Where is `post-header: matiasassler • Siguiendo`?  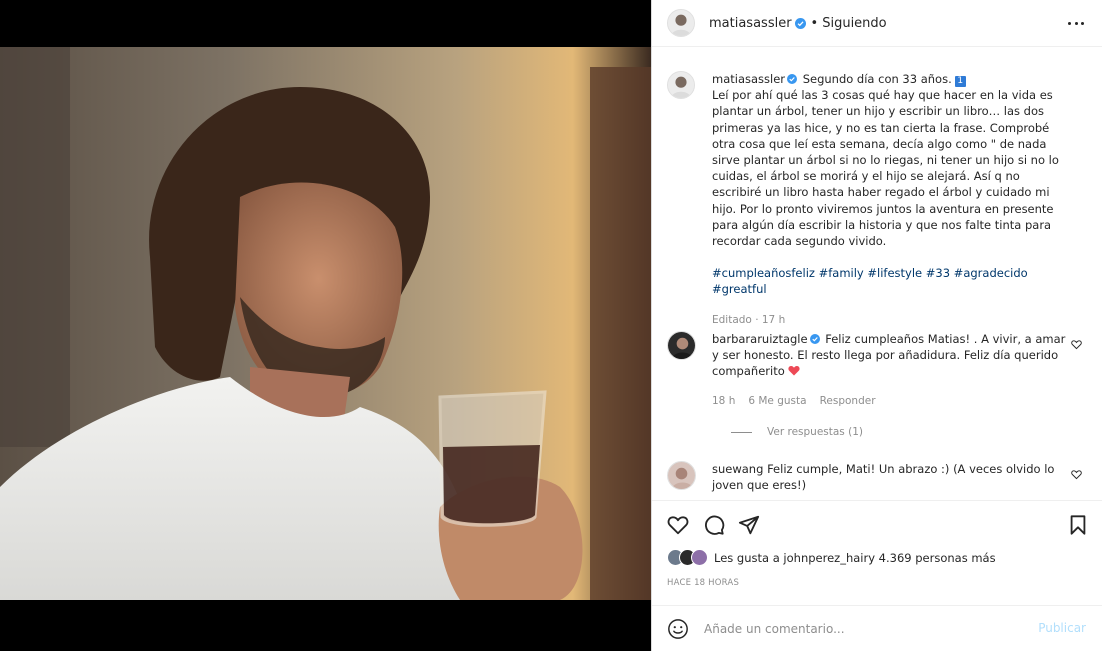
post-header: matiasassler • Siguiendo is located at coordinates (877, 23).